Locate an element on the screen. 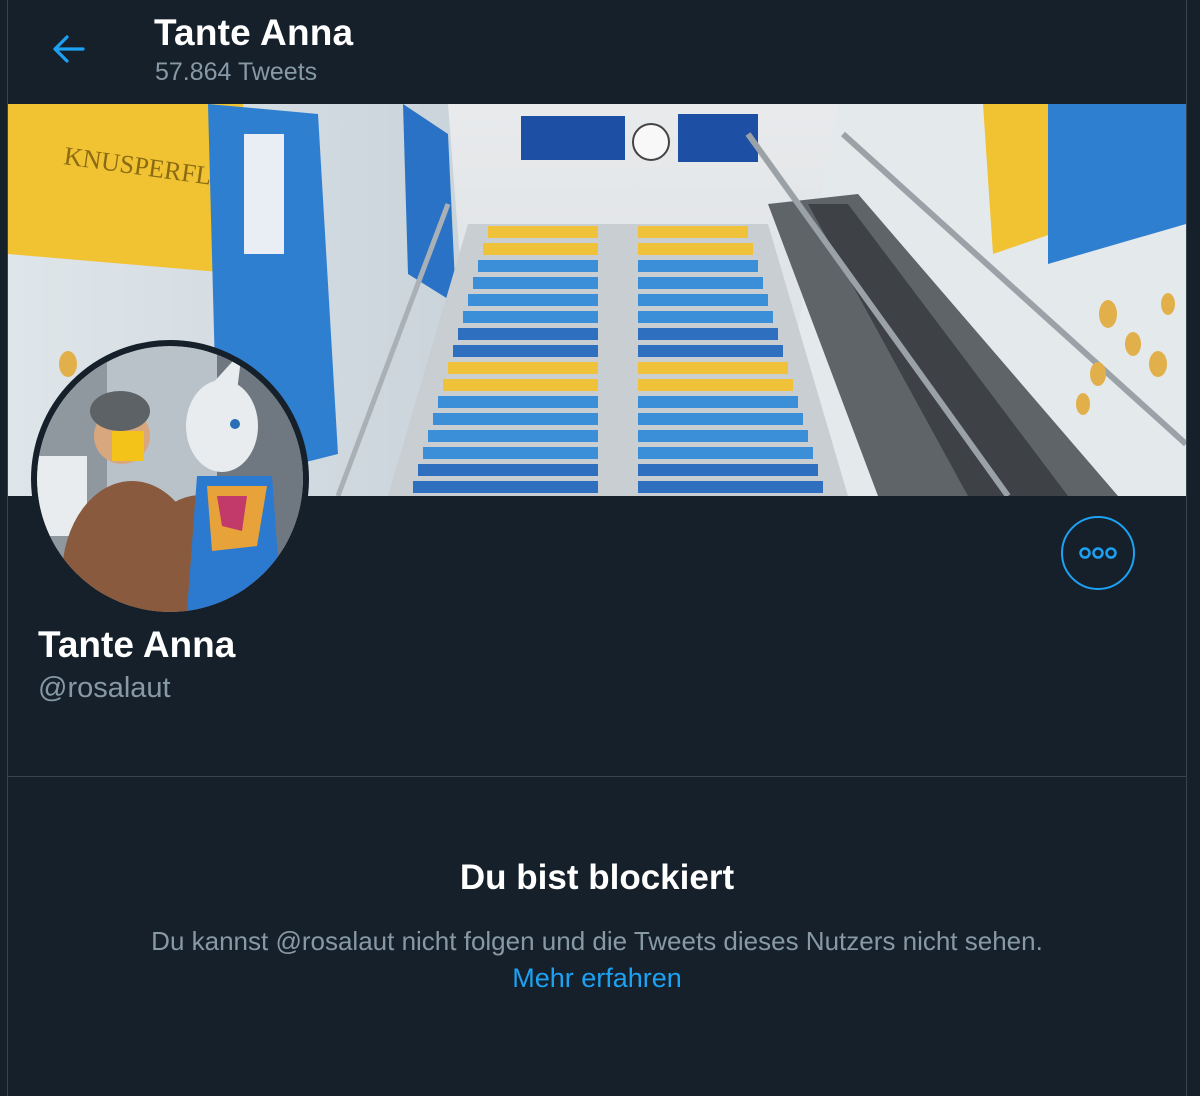 Image resolution: width=1200 pixels, height=1096 pixels. arrow-left-icon is located at coordinates (69, 49).